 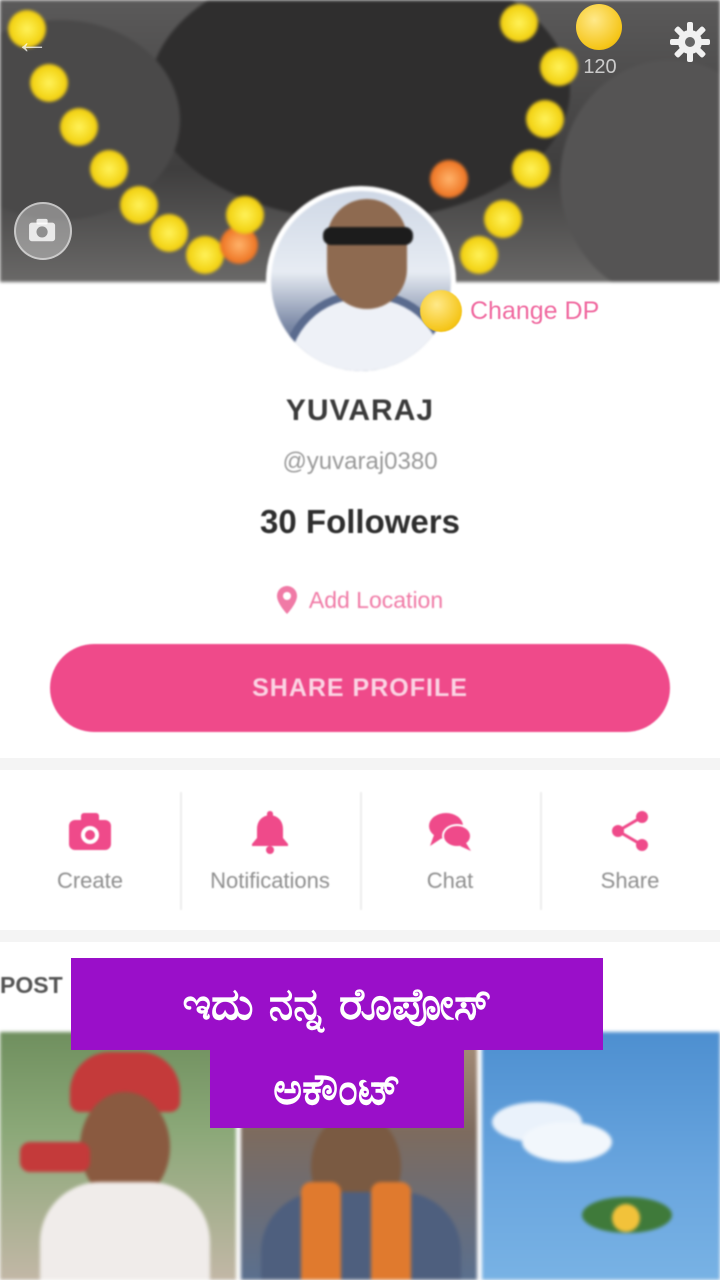 I want to click on share-profile-label: SHARE PROFILE, so click(x=360, y=687).